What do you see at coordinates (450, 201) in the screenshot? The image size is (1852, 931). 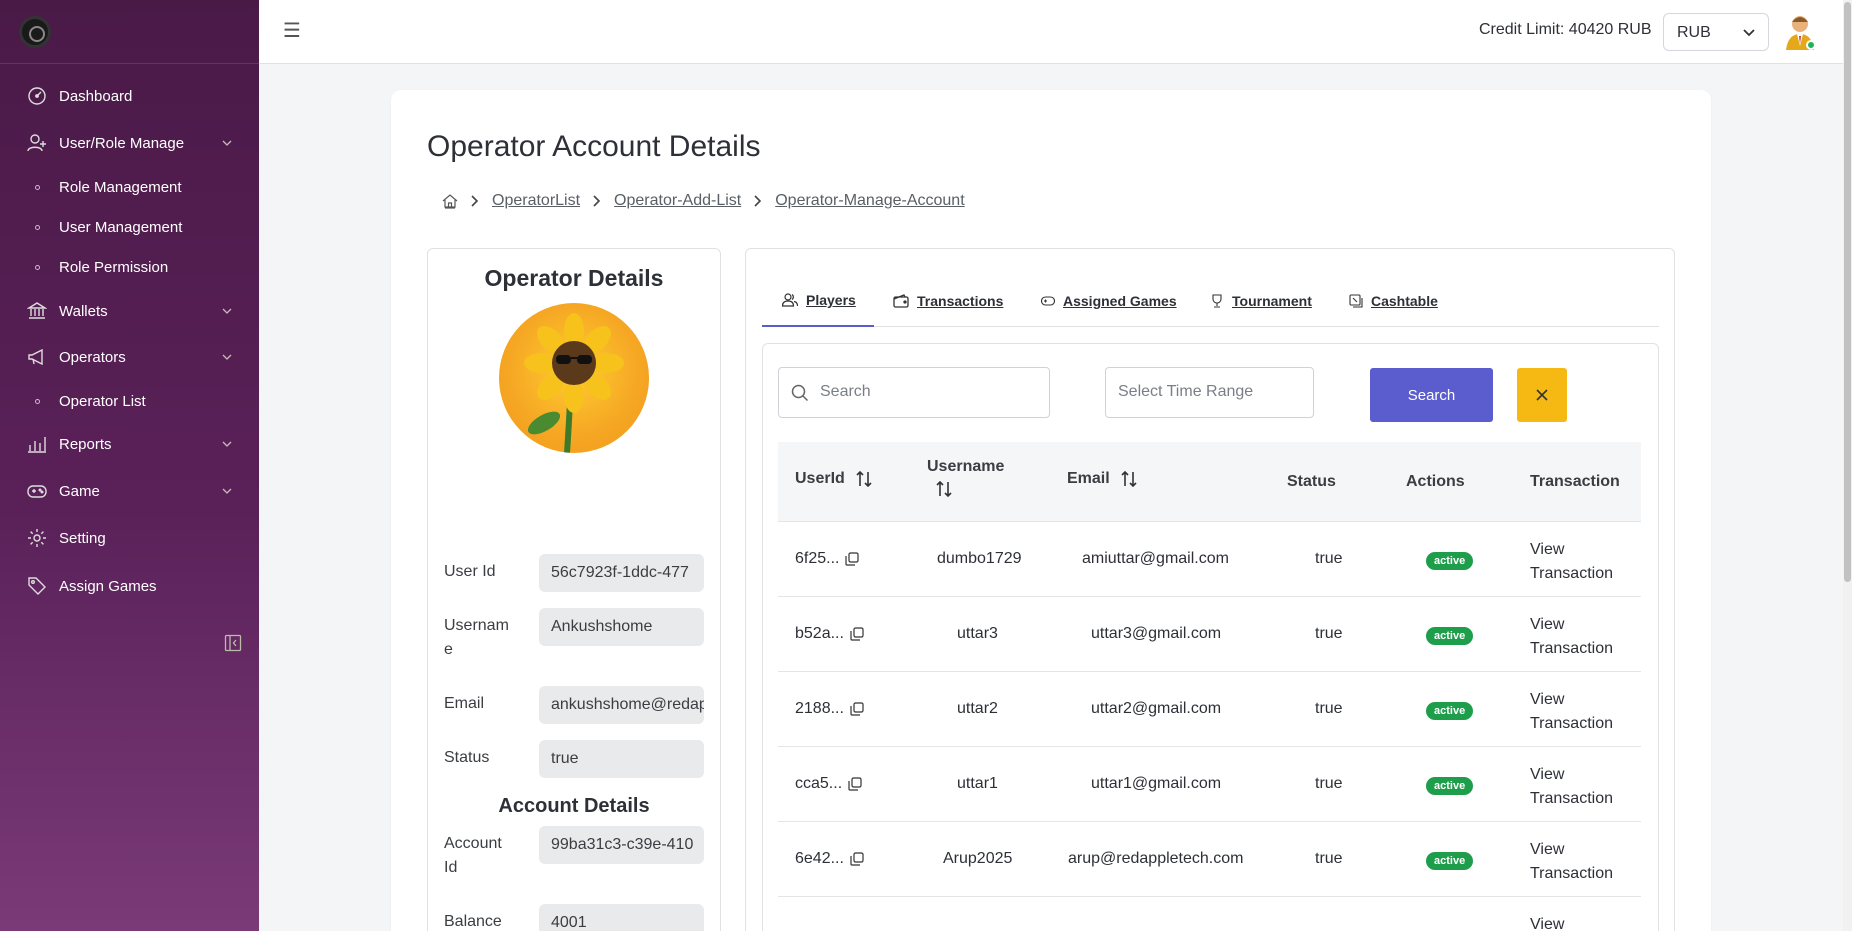 I see `home-icon` at bounding box center [450, 201].